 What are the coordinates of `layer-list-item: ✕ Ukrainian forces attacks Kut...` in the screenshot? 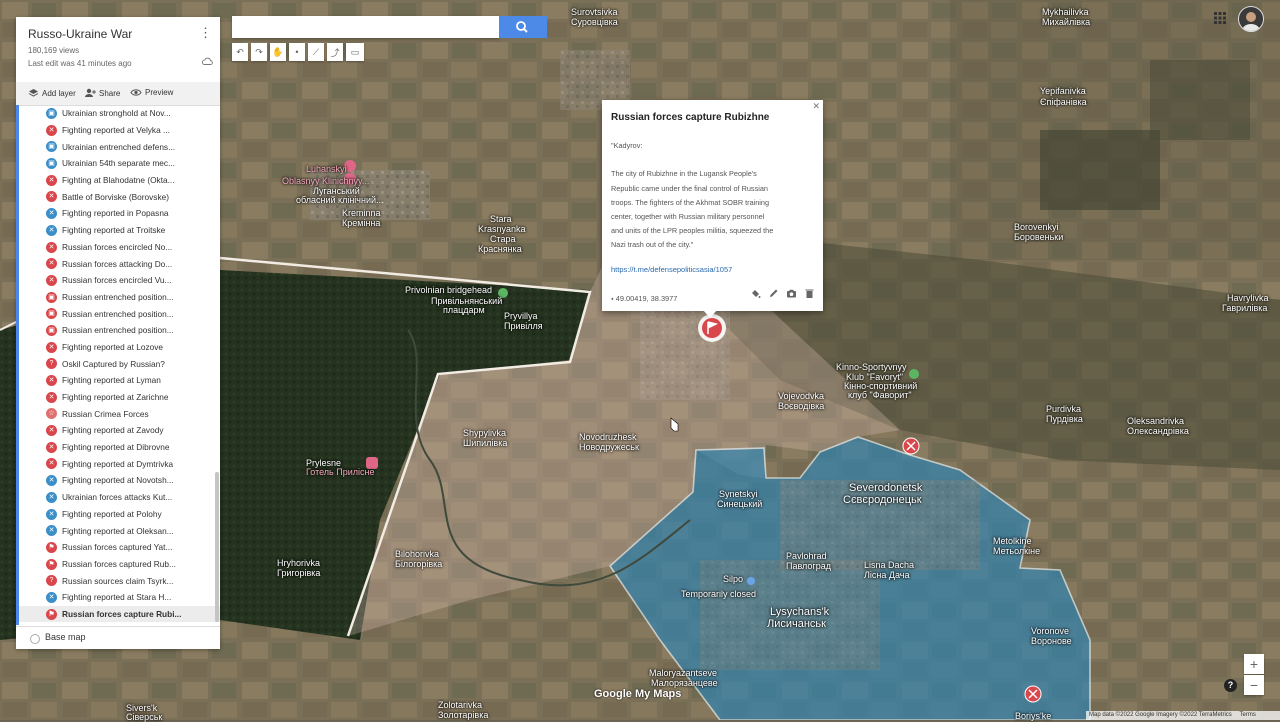 It's located at (119, 497).